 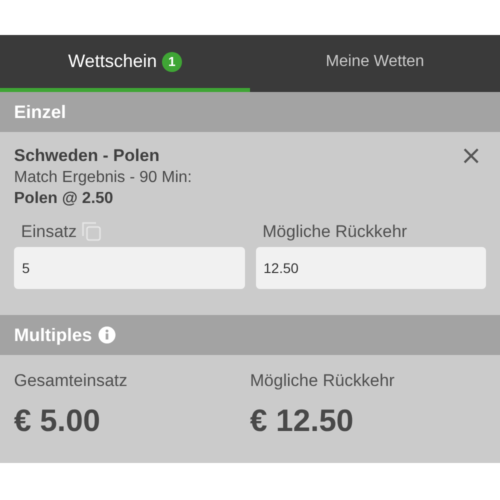 I want to click on section-title: Multiples, so click(x=53, y=335).